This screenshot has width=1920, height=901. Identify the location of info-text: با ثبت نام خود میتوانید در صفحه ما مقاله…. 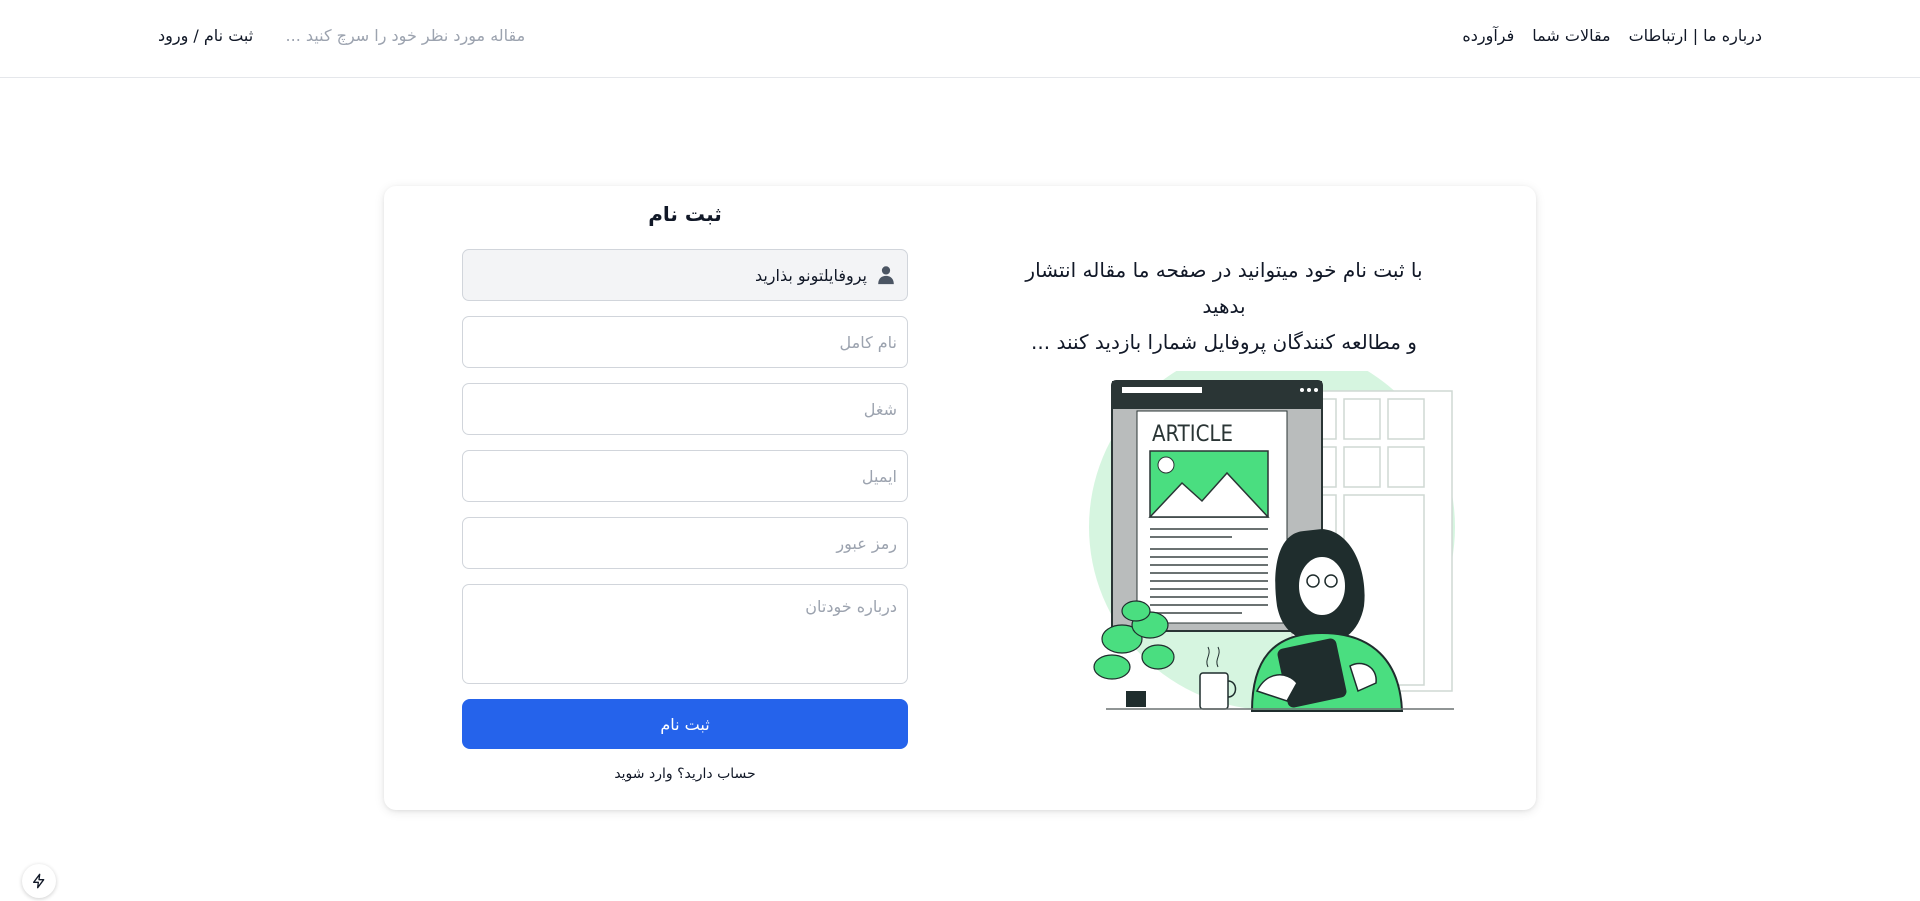
(1224, 306).